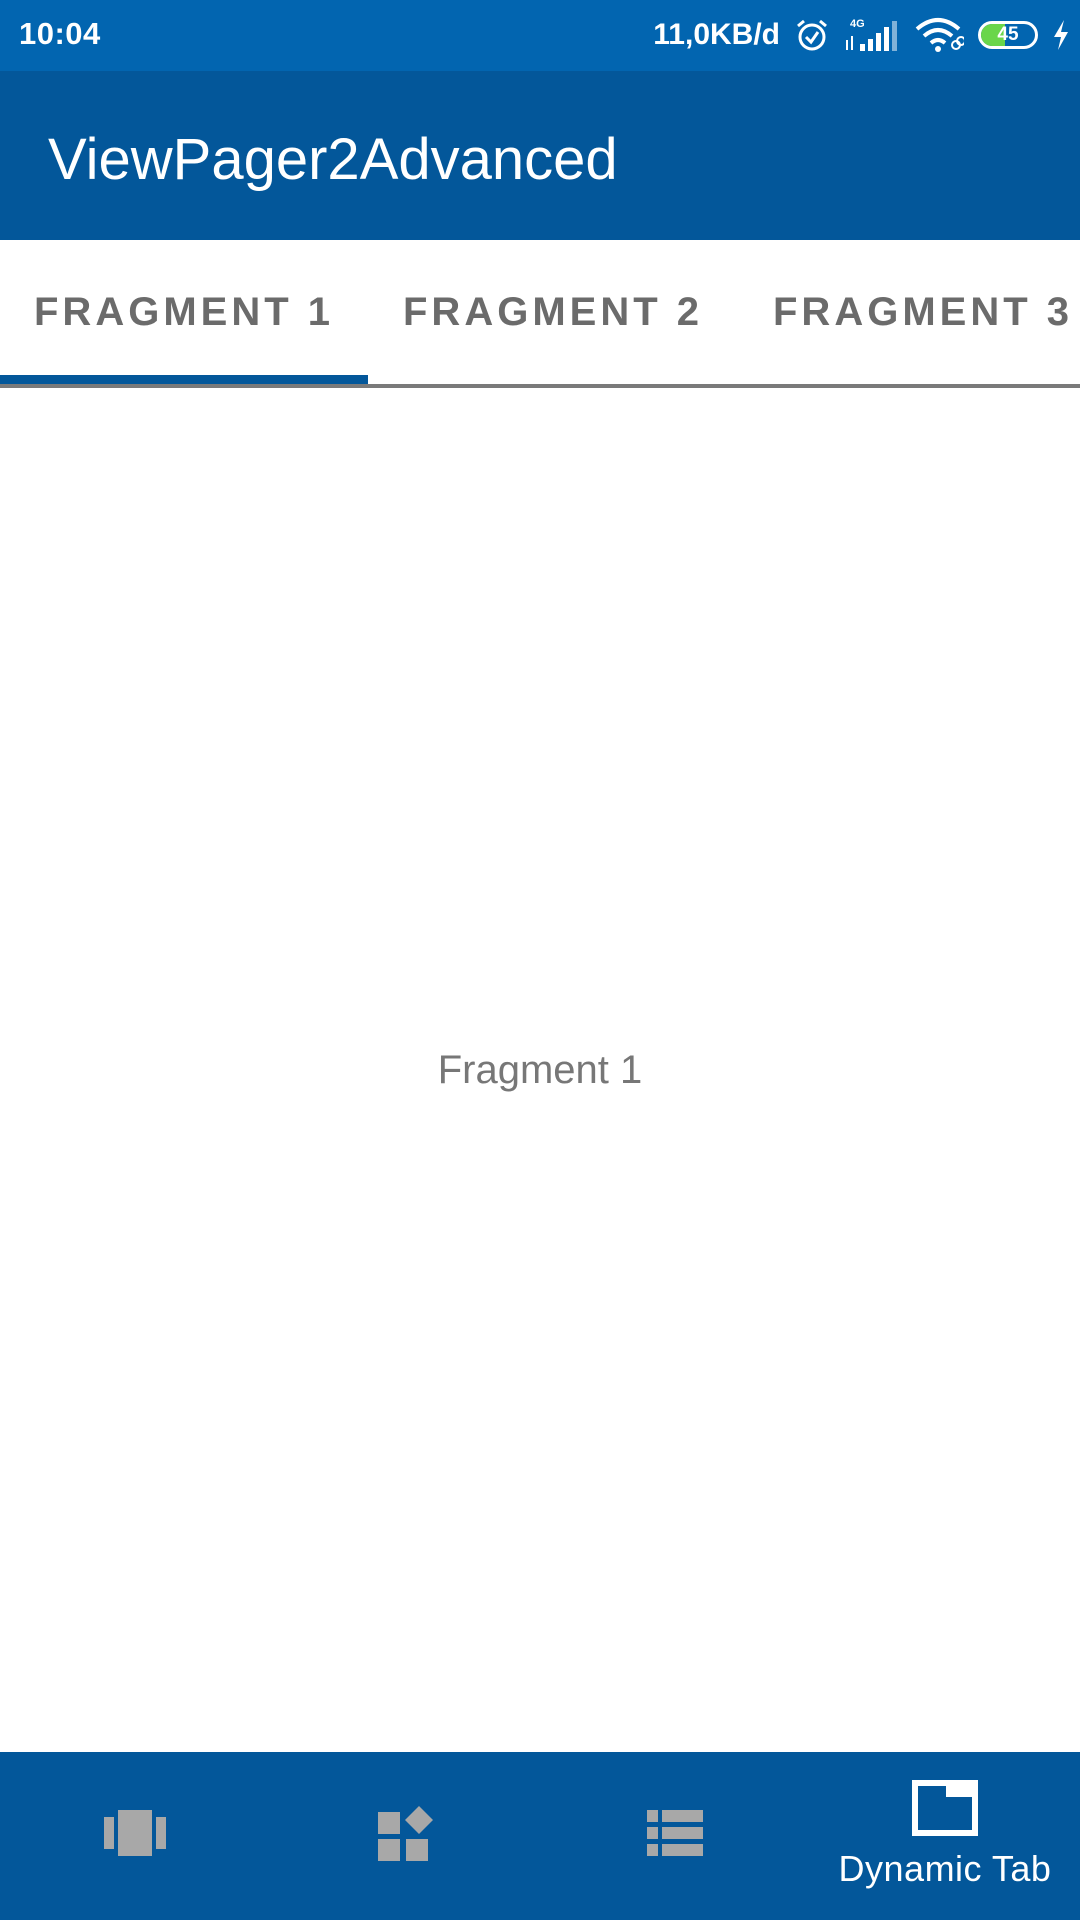  What do you see at coordinates (812, 35) in the screenshot?
I see `alarm-icon` at bounding box center [812, 35].